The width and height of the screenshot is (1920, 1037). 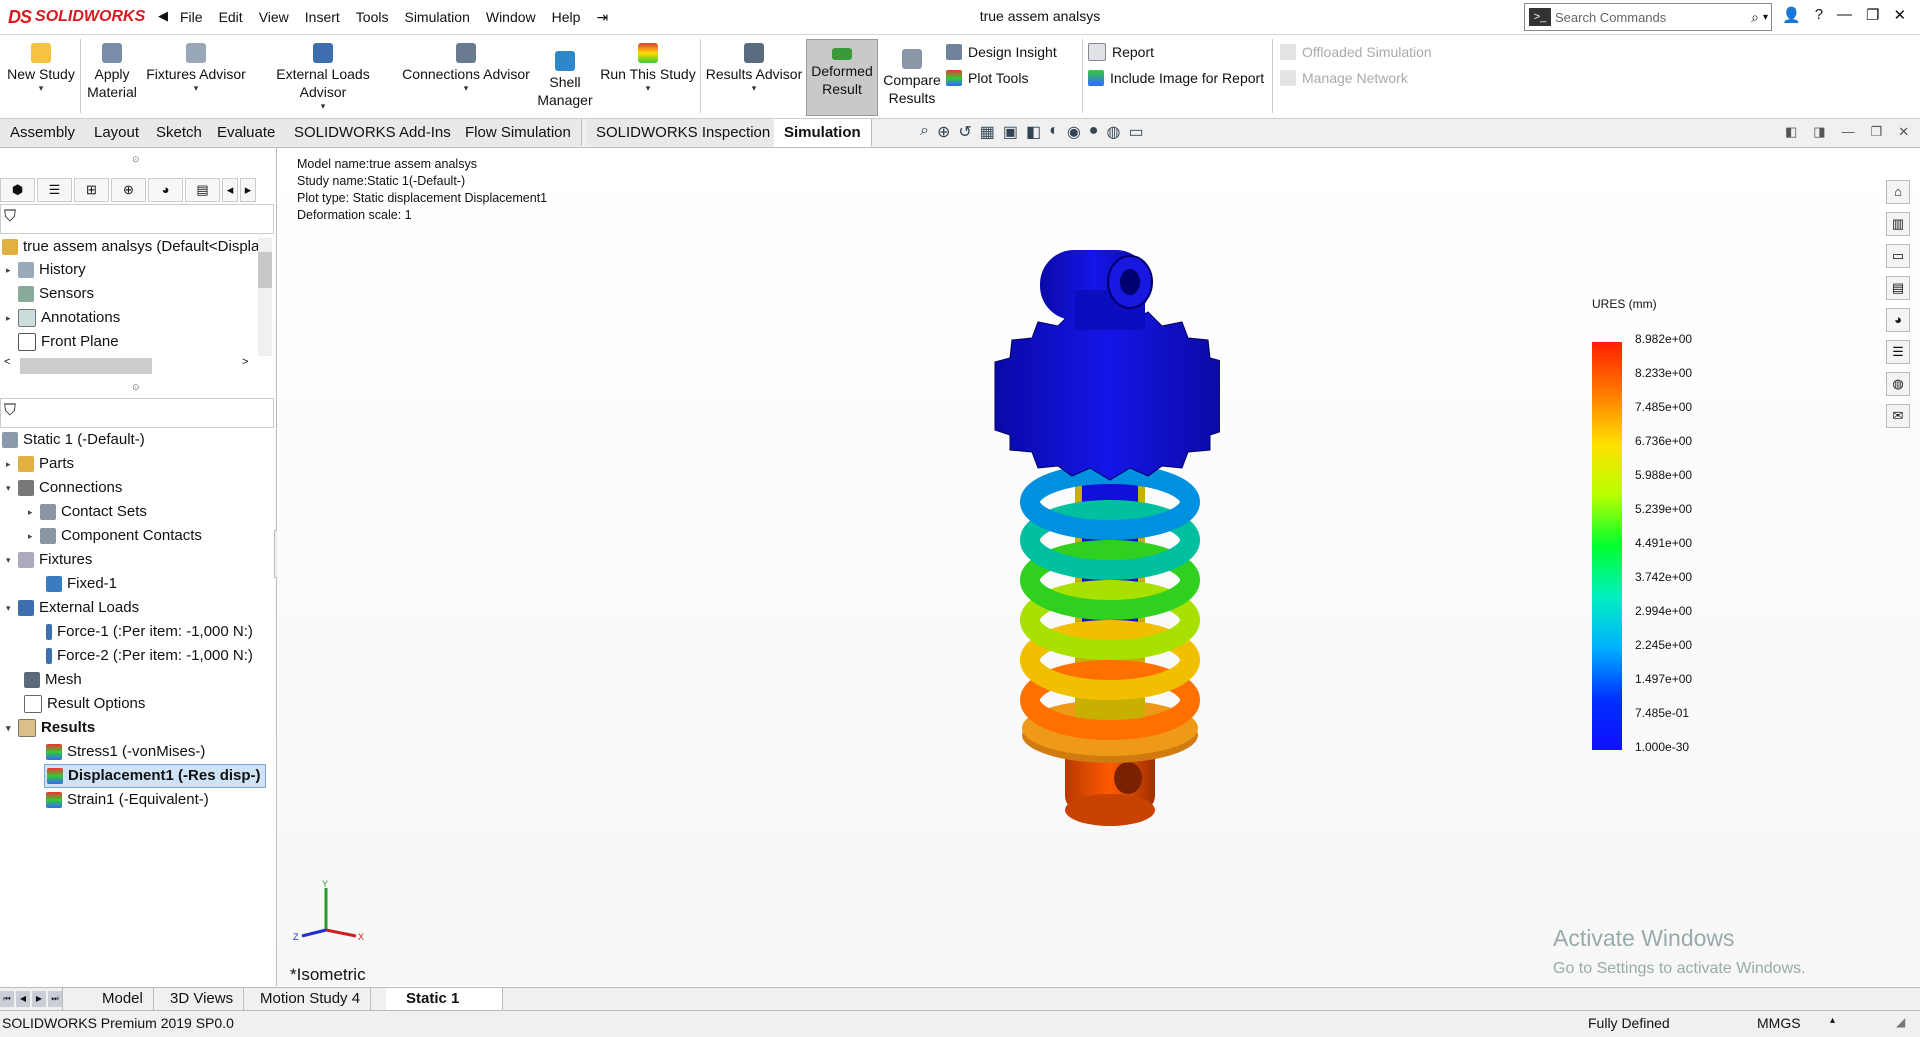 I want to click on tree-item-parts: ▸ Parts, so click(x=40, y=464).